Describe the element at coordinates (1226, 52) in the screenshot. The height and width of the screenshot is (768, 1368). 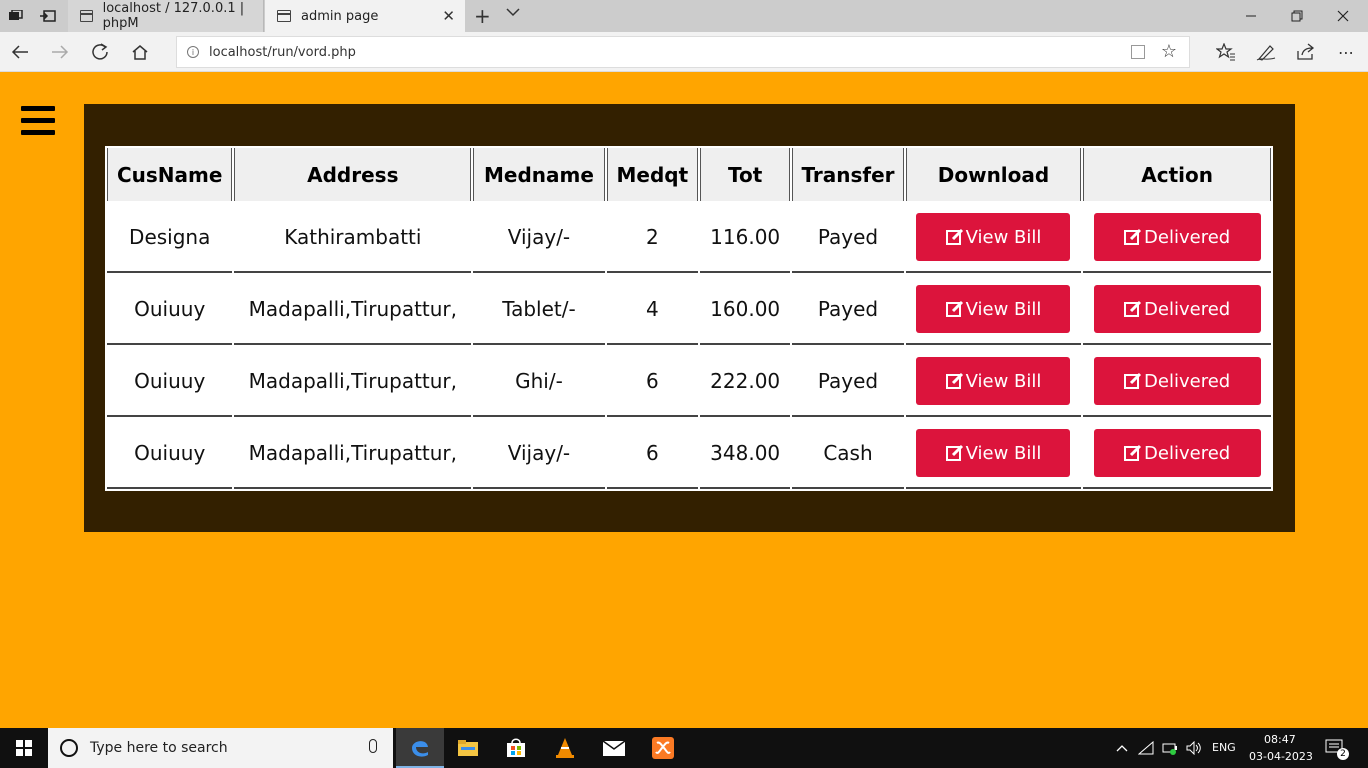
I see `favorites-icon` at that location.